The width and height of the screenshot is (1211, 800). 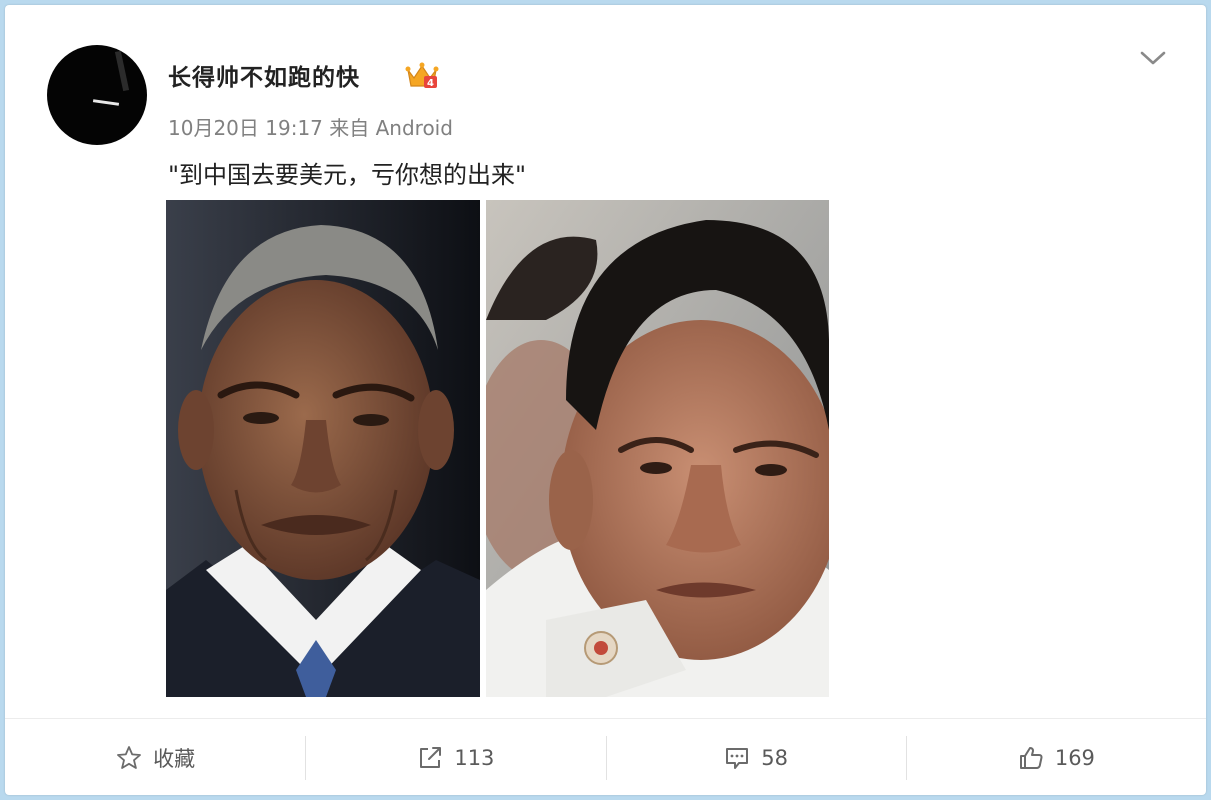 What do you see at coordinates (1153, 58) in the screenshot?
I see `chevron-down-icon` at bounding box center [1153, 58].